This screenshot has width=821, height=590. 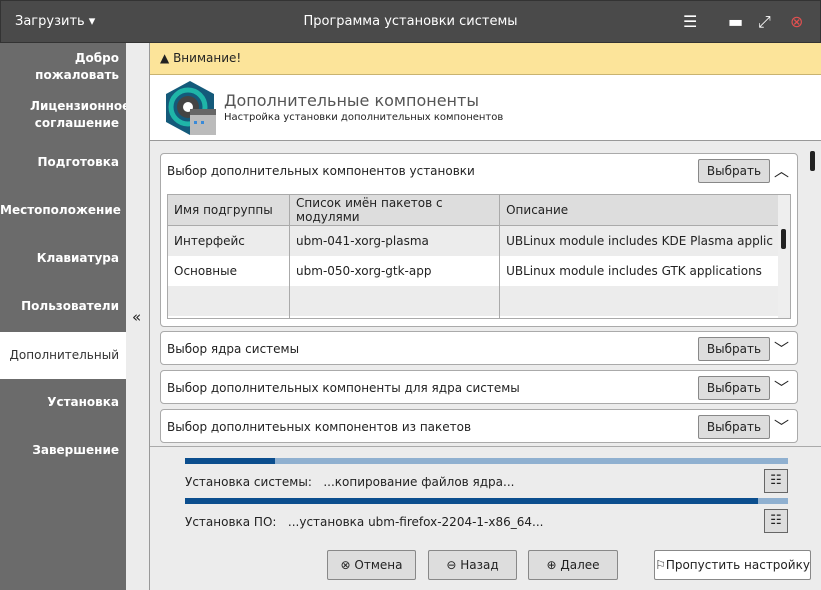 I want to click on sidebar-item-preparation: Подготовка, so click(x=63, y=162).